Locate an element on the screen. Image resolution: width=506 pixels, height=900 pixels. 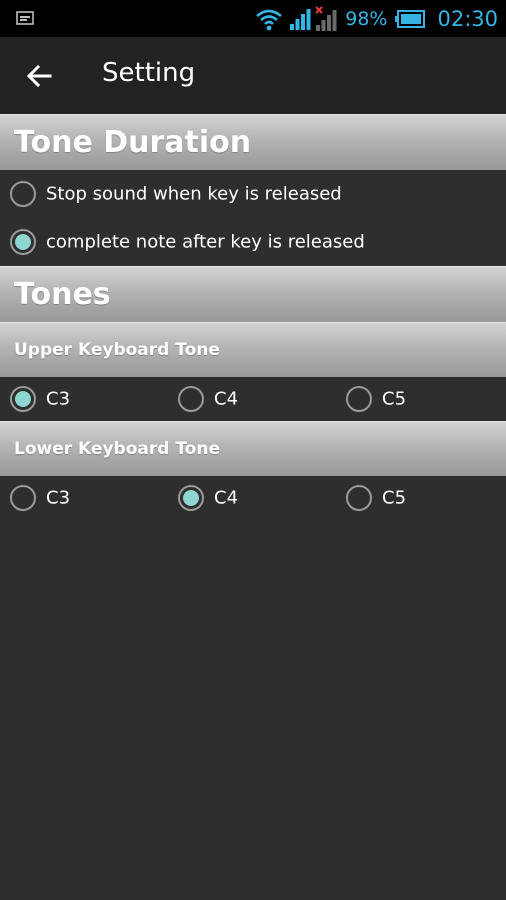
action-bar: Setting is located at coordinates (253, 75).